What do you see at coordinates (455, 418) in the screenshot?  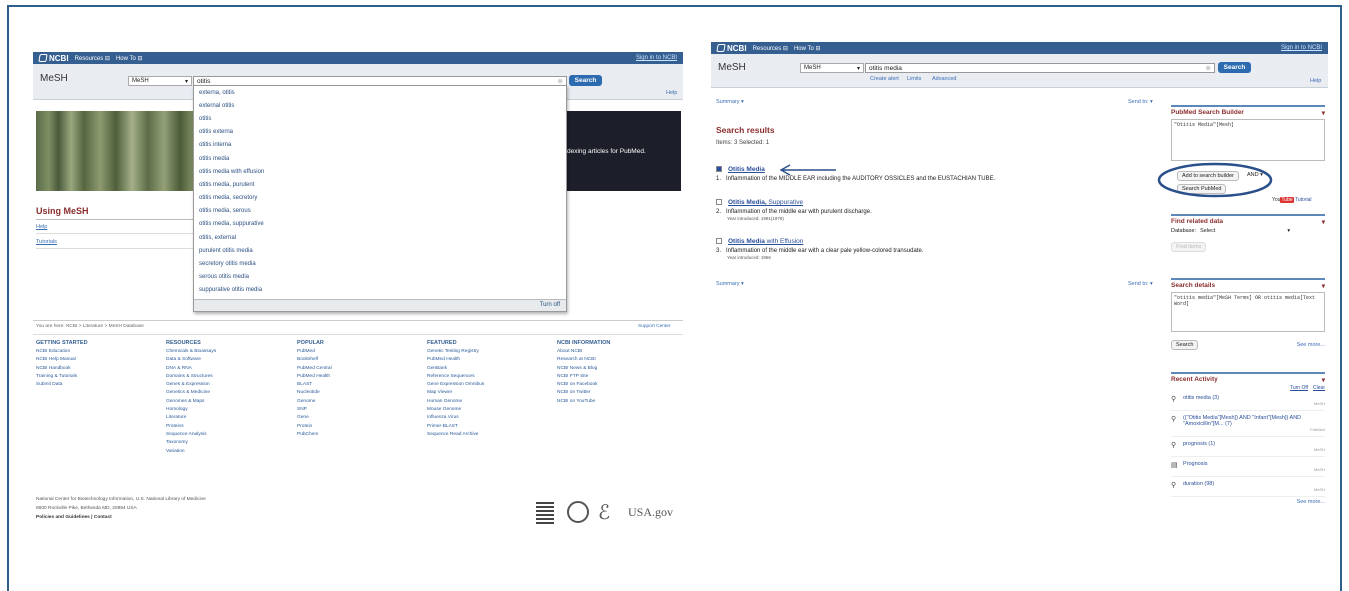 I see `footer-link: Influenza Virus` at bounding box center [455, 418].